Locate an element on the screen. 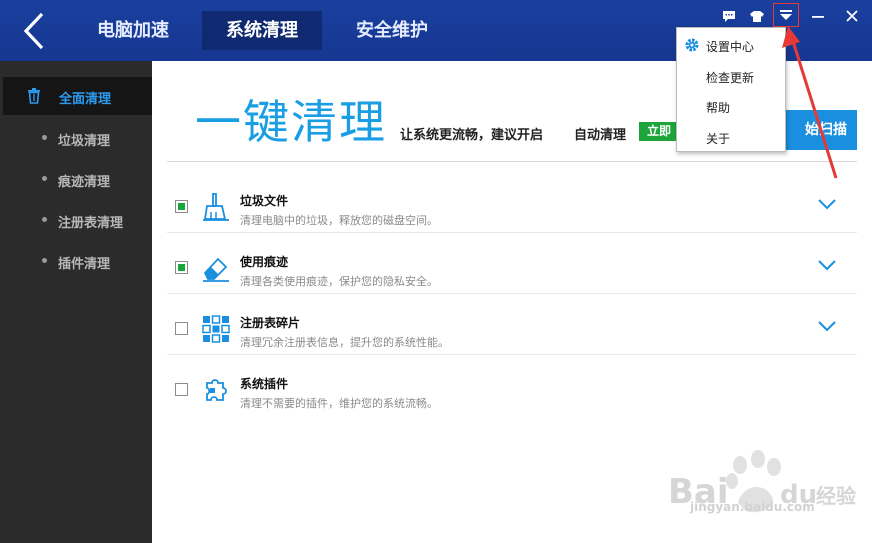 This screenshot has width=872, height=543. skin-shirt-icon is located at coordinates (757, 16).